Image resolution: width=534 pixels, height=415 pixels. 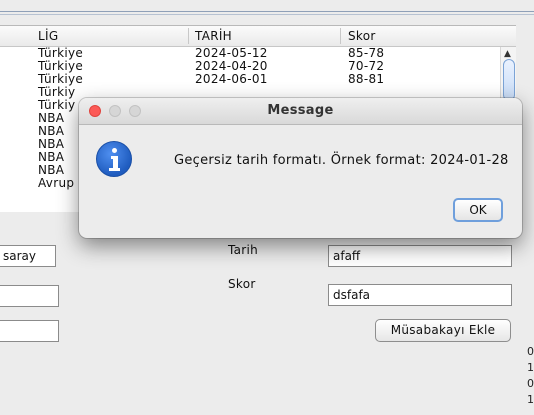 What do you see at coordinates (443, 330) in the screenshot?
I see `add-match-button: Müsabakayı Ekle` at bounding box center [443, 330].